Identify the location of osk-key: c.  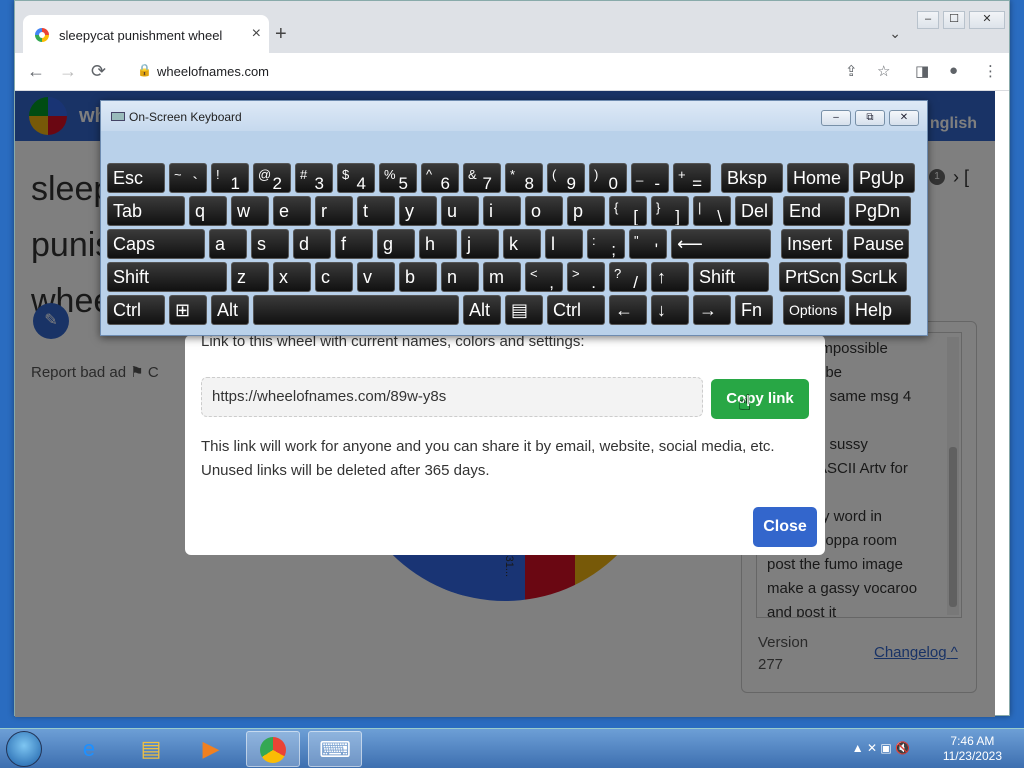
(334, 277).